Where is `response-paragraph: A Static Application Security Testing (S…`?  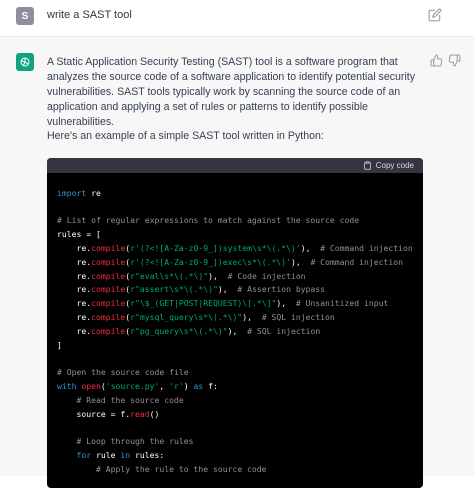
response-paragraph: A Static Application Security Testing (S… is located at coordinates (231, 92).